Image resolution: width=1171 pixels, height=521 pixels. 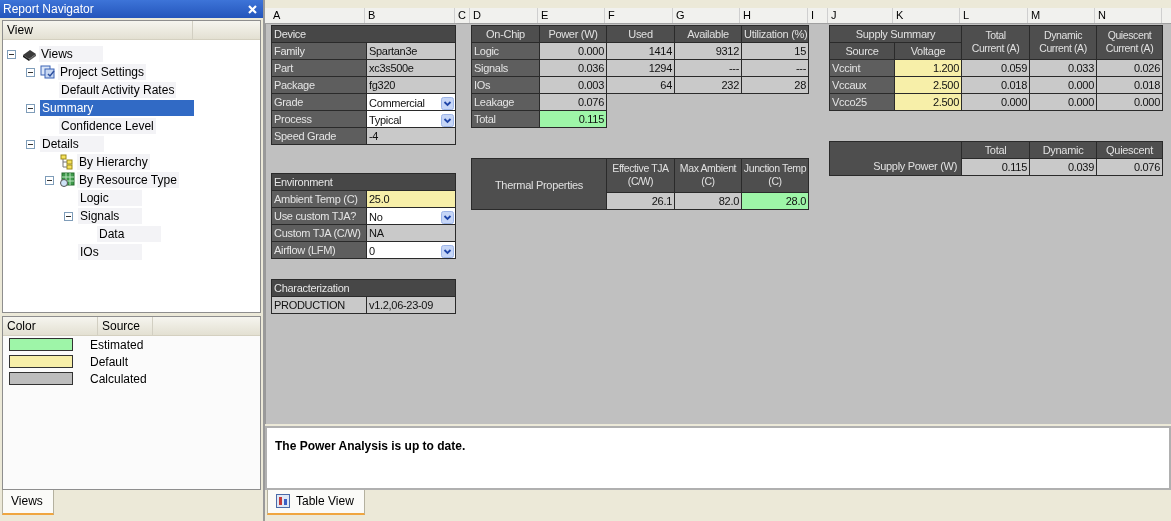 What do you see at coordinates (706, 15) in the screenshot?
I see `column-header: G` at bounding box center [706, 15].